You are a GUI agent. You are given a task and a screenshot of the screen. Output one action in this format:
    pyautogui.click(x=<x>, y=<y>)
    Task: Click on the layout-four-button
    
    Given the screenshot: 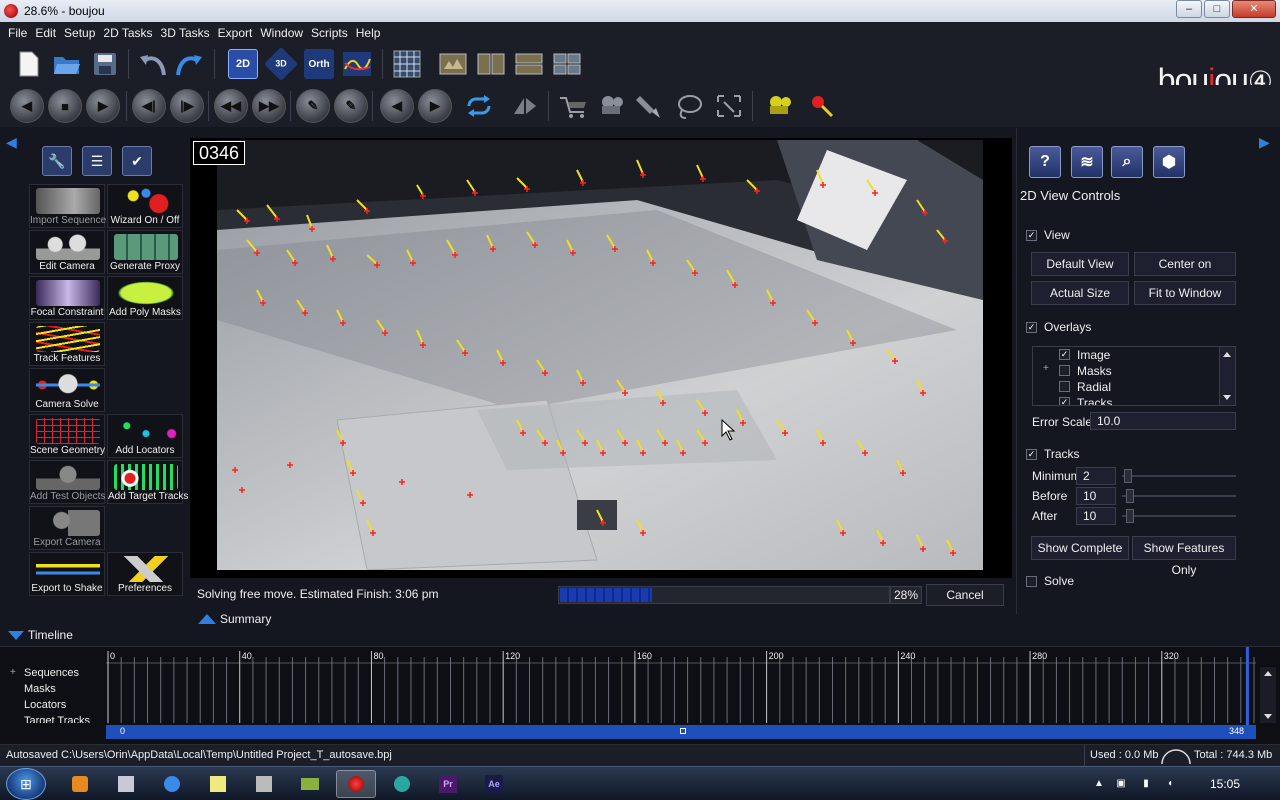 What is the action you would take?
    pyautogui.click(x=567, y=64)
    